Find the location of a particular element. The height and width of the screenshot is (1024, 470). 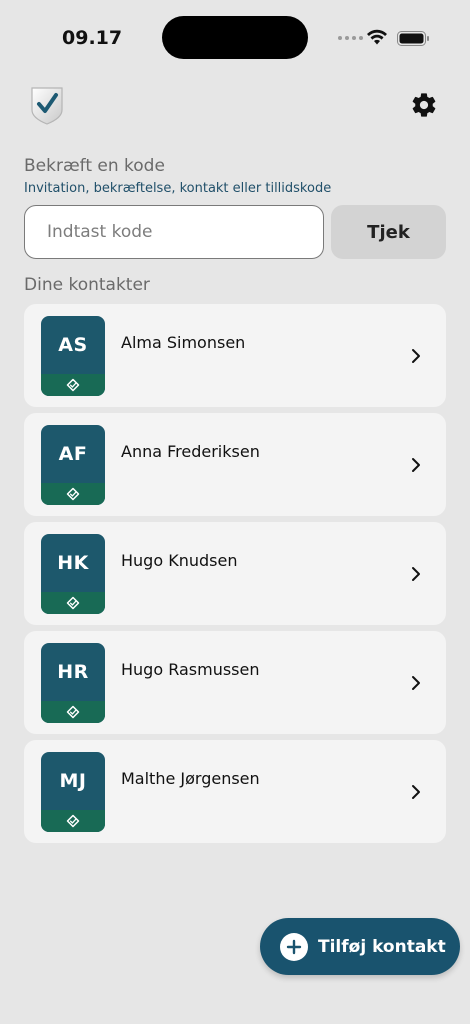

status-bar: 09.17 is located at coordinates (235, 38).